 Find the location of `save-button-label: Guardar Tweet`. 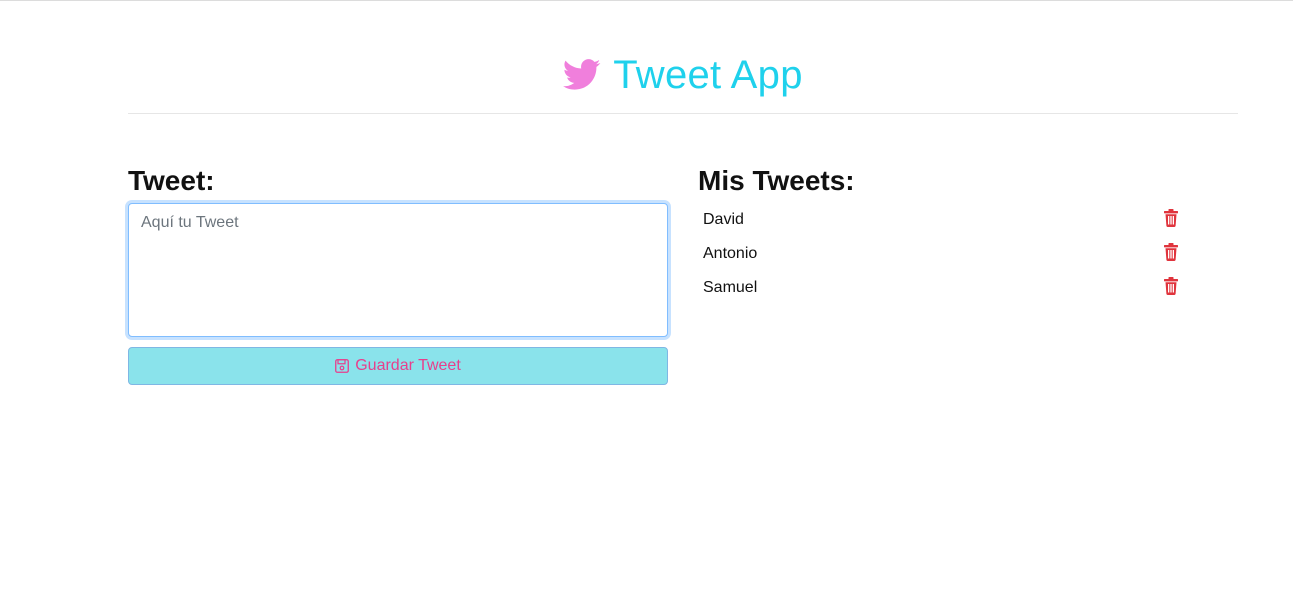

save-button-label: Guardar Tweet is located at coordinates (408, 365).